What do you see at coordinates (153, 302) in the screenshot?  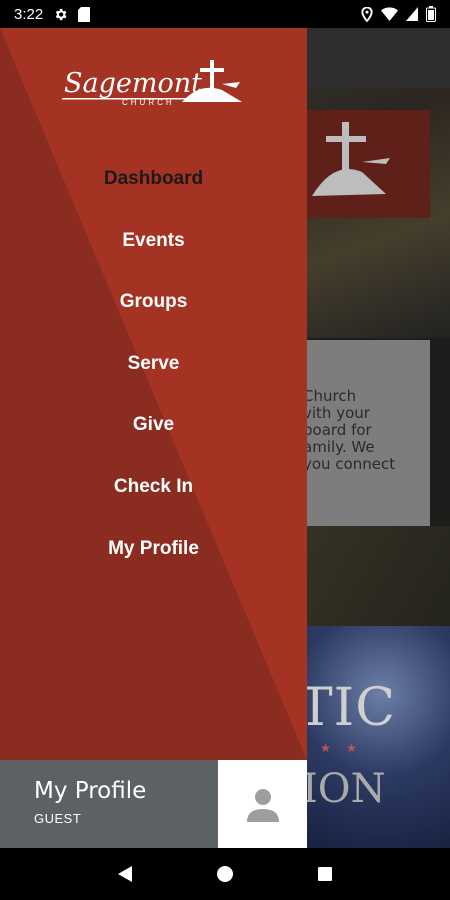 I see `menu-item-groups: Groups` at bounding box center [153, 302].